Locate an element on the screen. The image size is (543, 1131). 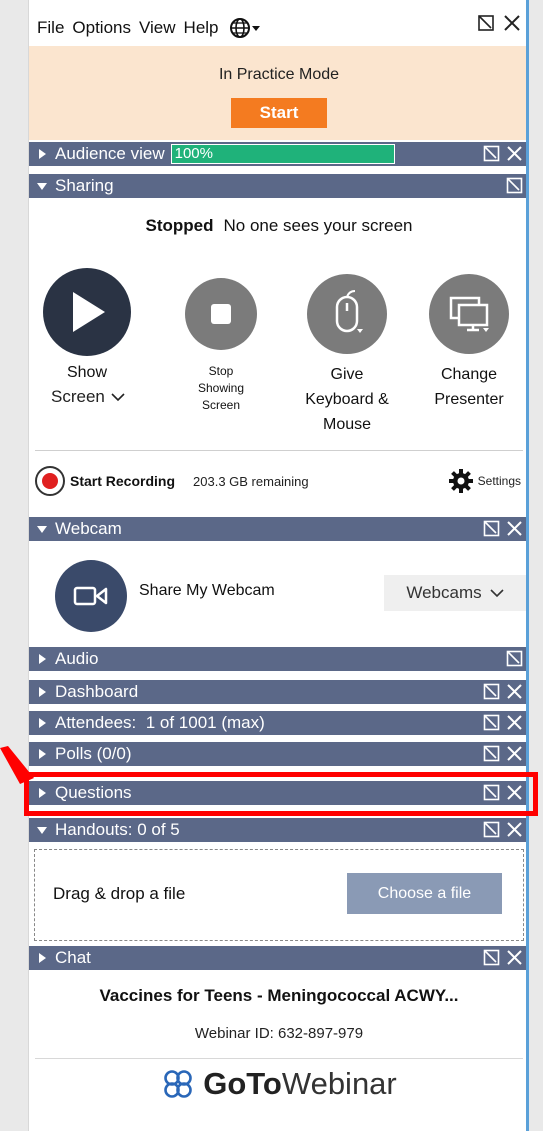
play-icon is located at coordinates (89, 312).